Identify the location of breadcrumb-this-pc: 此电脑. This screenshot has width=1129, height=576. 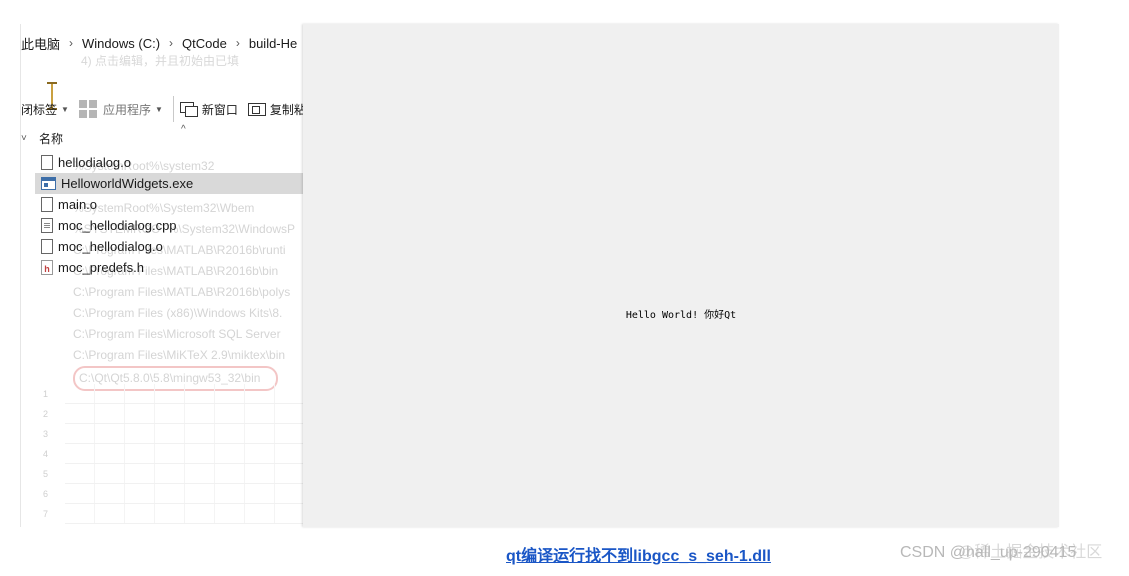
(40, 43).